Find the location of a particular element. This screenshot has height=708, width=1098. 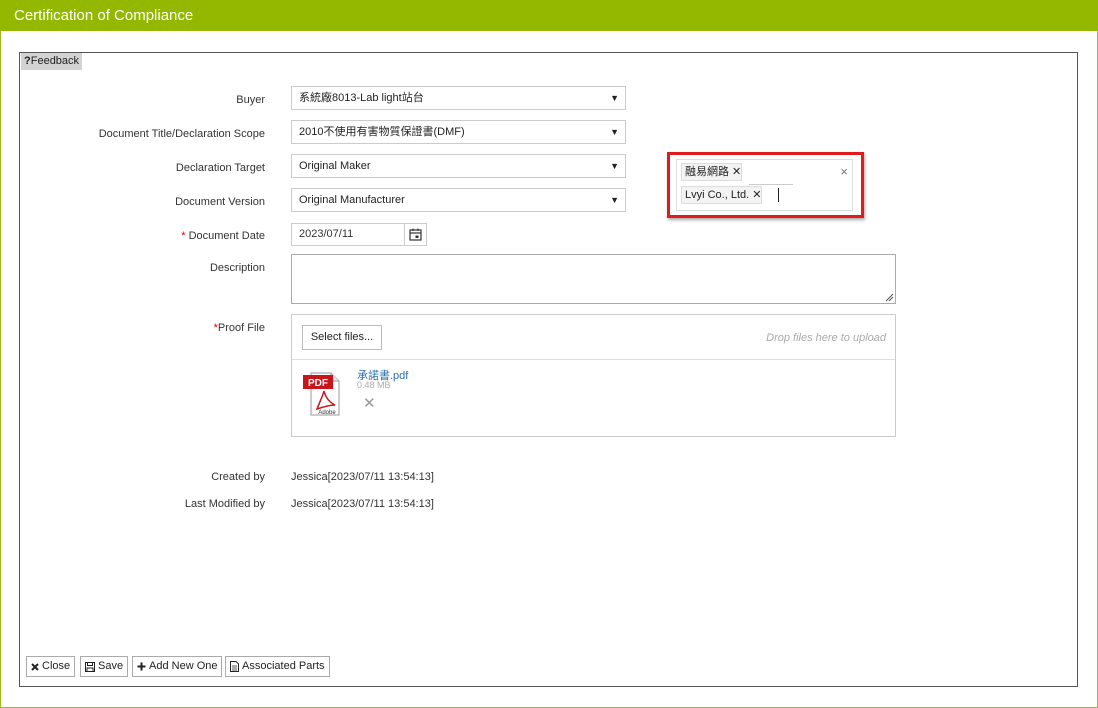

created-by-value: Jessica[2023/07/11 13:54:13] is located at coordinates (362, 477).